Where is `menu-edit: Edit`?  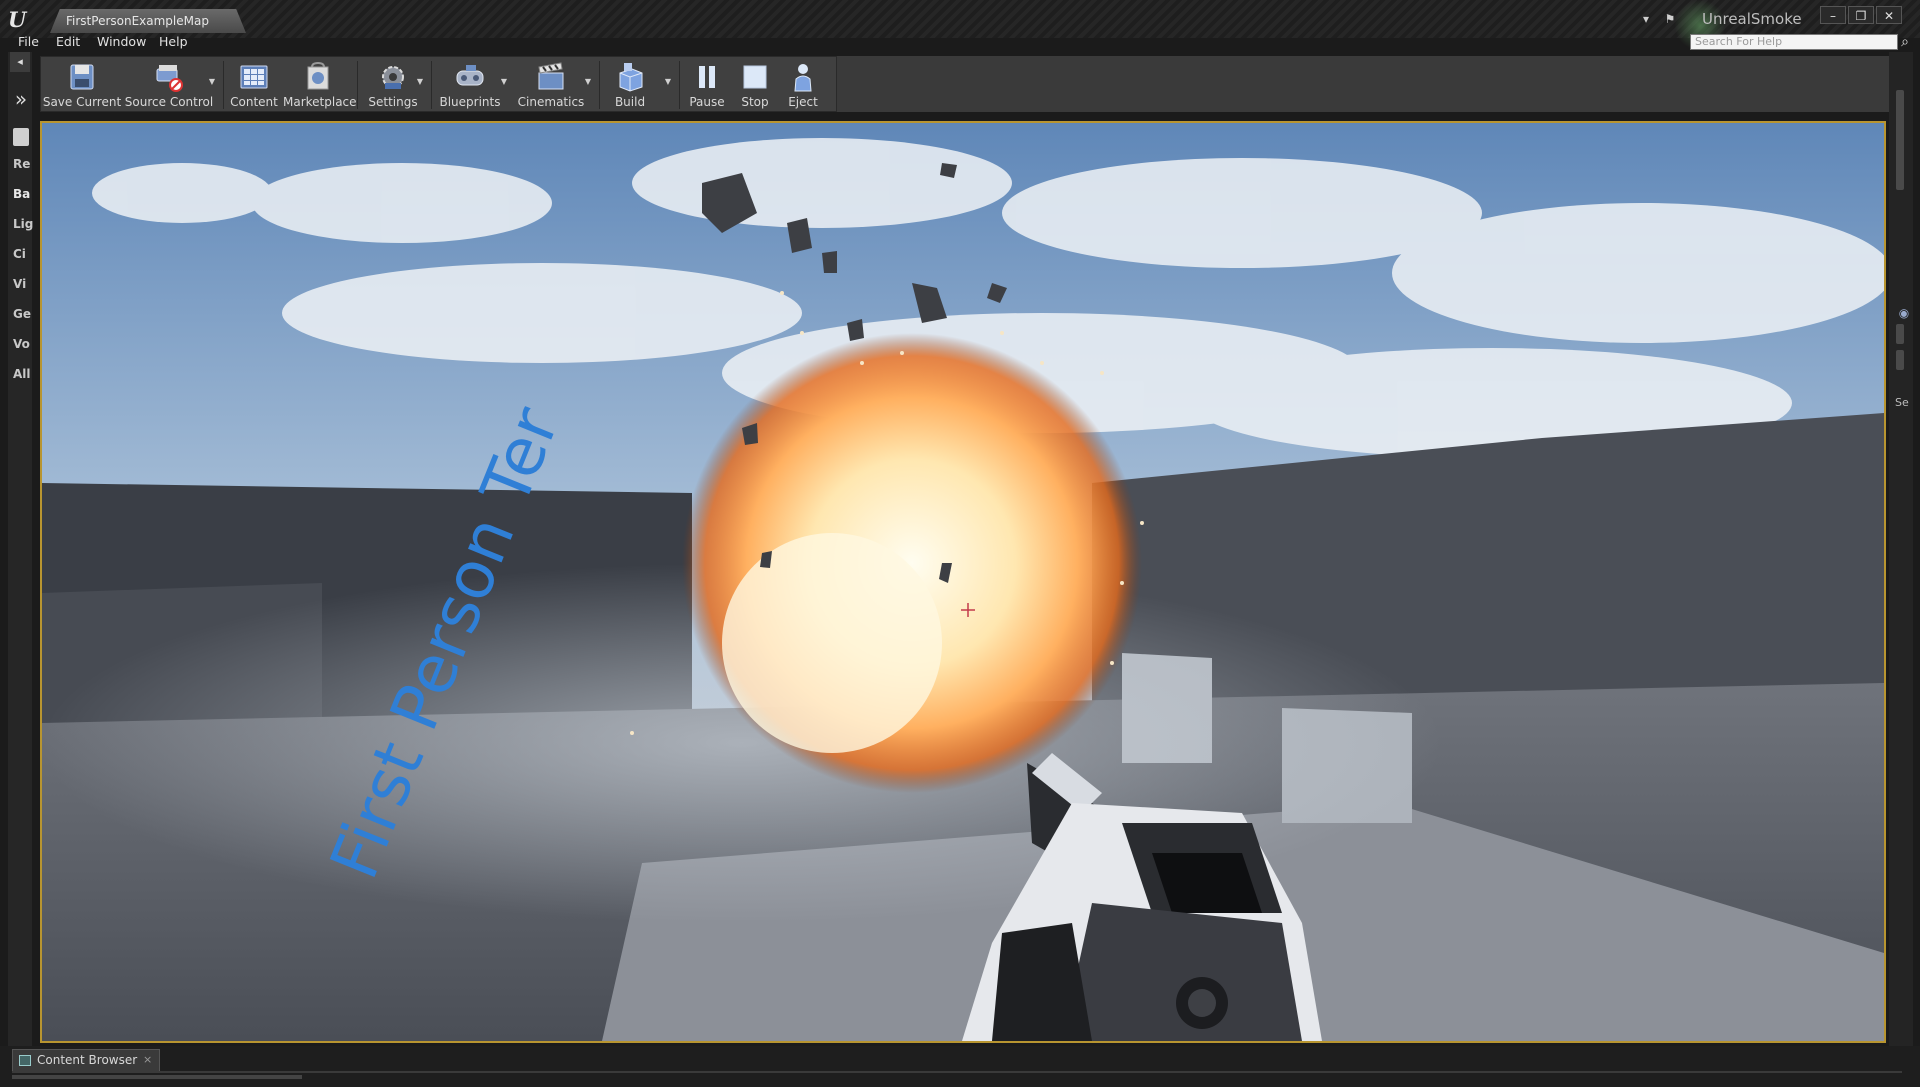
menu-edit: Edit is located at coordinates (68, 41).